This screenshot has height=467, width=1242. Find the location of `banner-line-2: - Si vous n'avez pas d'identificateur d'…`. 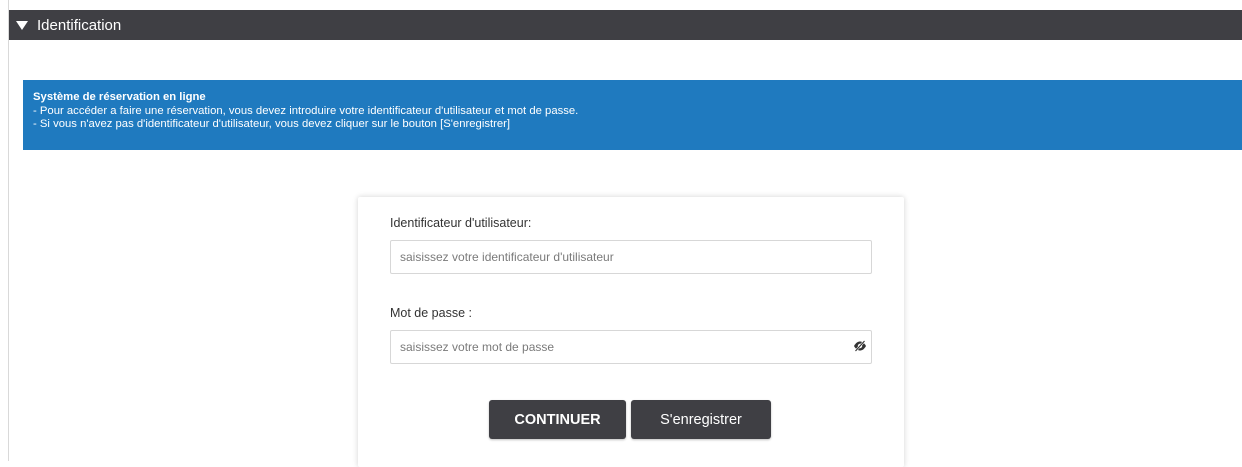

banner-line-2: - Si vous n'avez pas d'identificateur d'… is located at coordinates (272, 124).